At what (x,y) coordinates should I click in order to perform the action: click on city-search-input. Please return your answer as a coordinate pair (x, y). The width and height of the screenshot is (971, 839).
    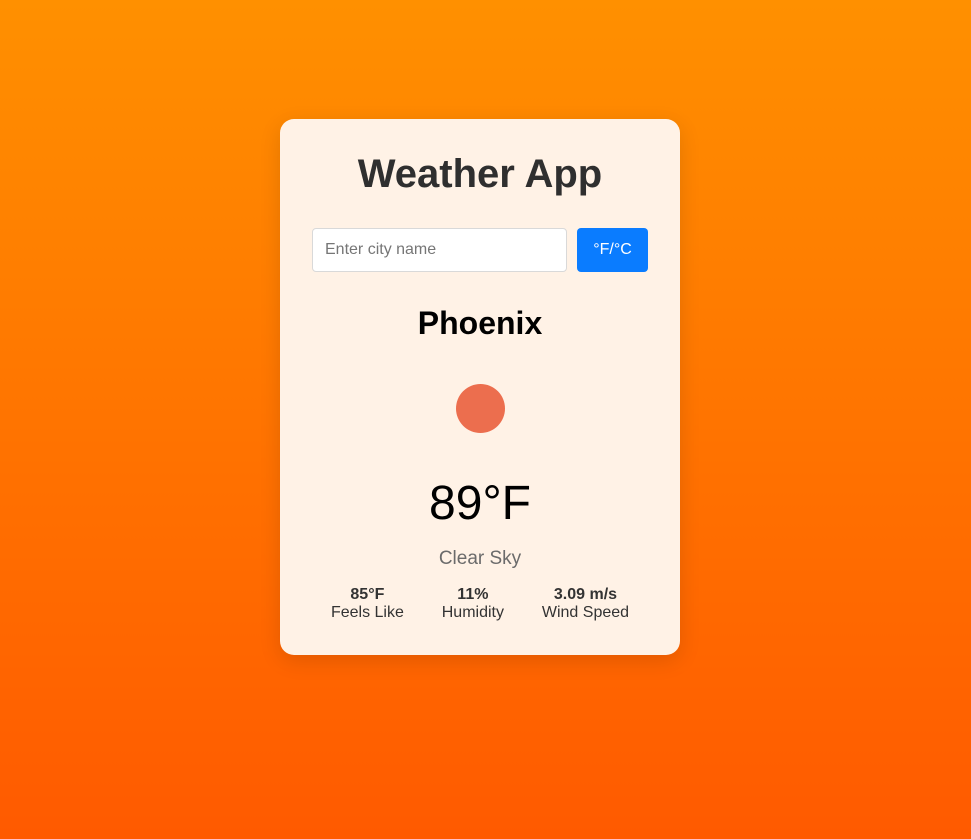
    Looking at the image, I should click on (439, 250).